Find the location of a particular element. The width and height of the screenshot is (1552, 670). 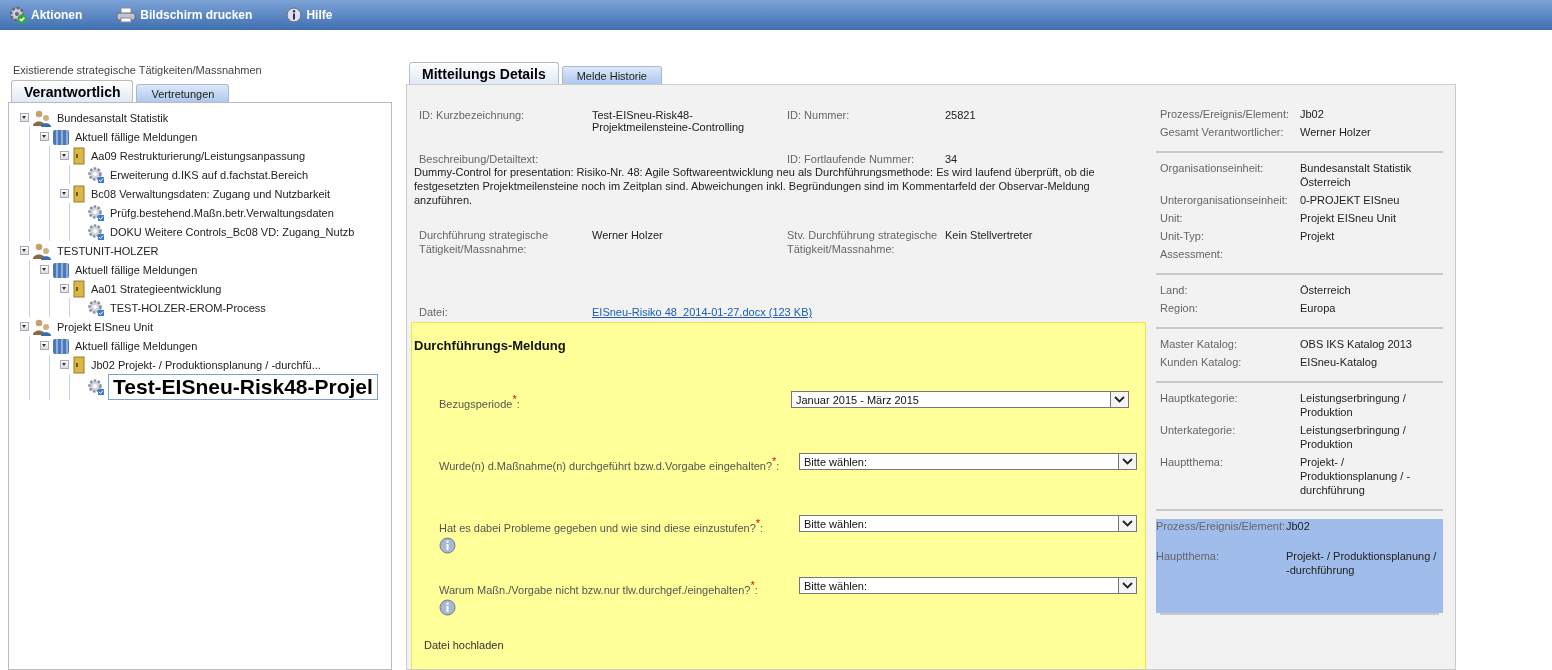

field-label: Unit-Typ: is located at coordinates (1182, 236).